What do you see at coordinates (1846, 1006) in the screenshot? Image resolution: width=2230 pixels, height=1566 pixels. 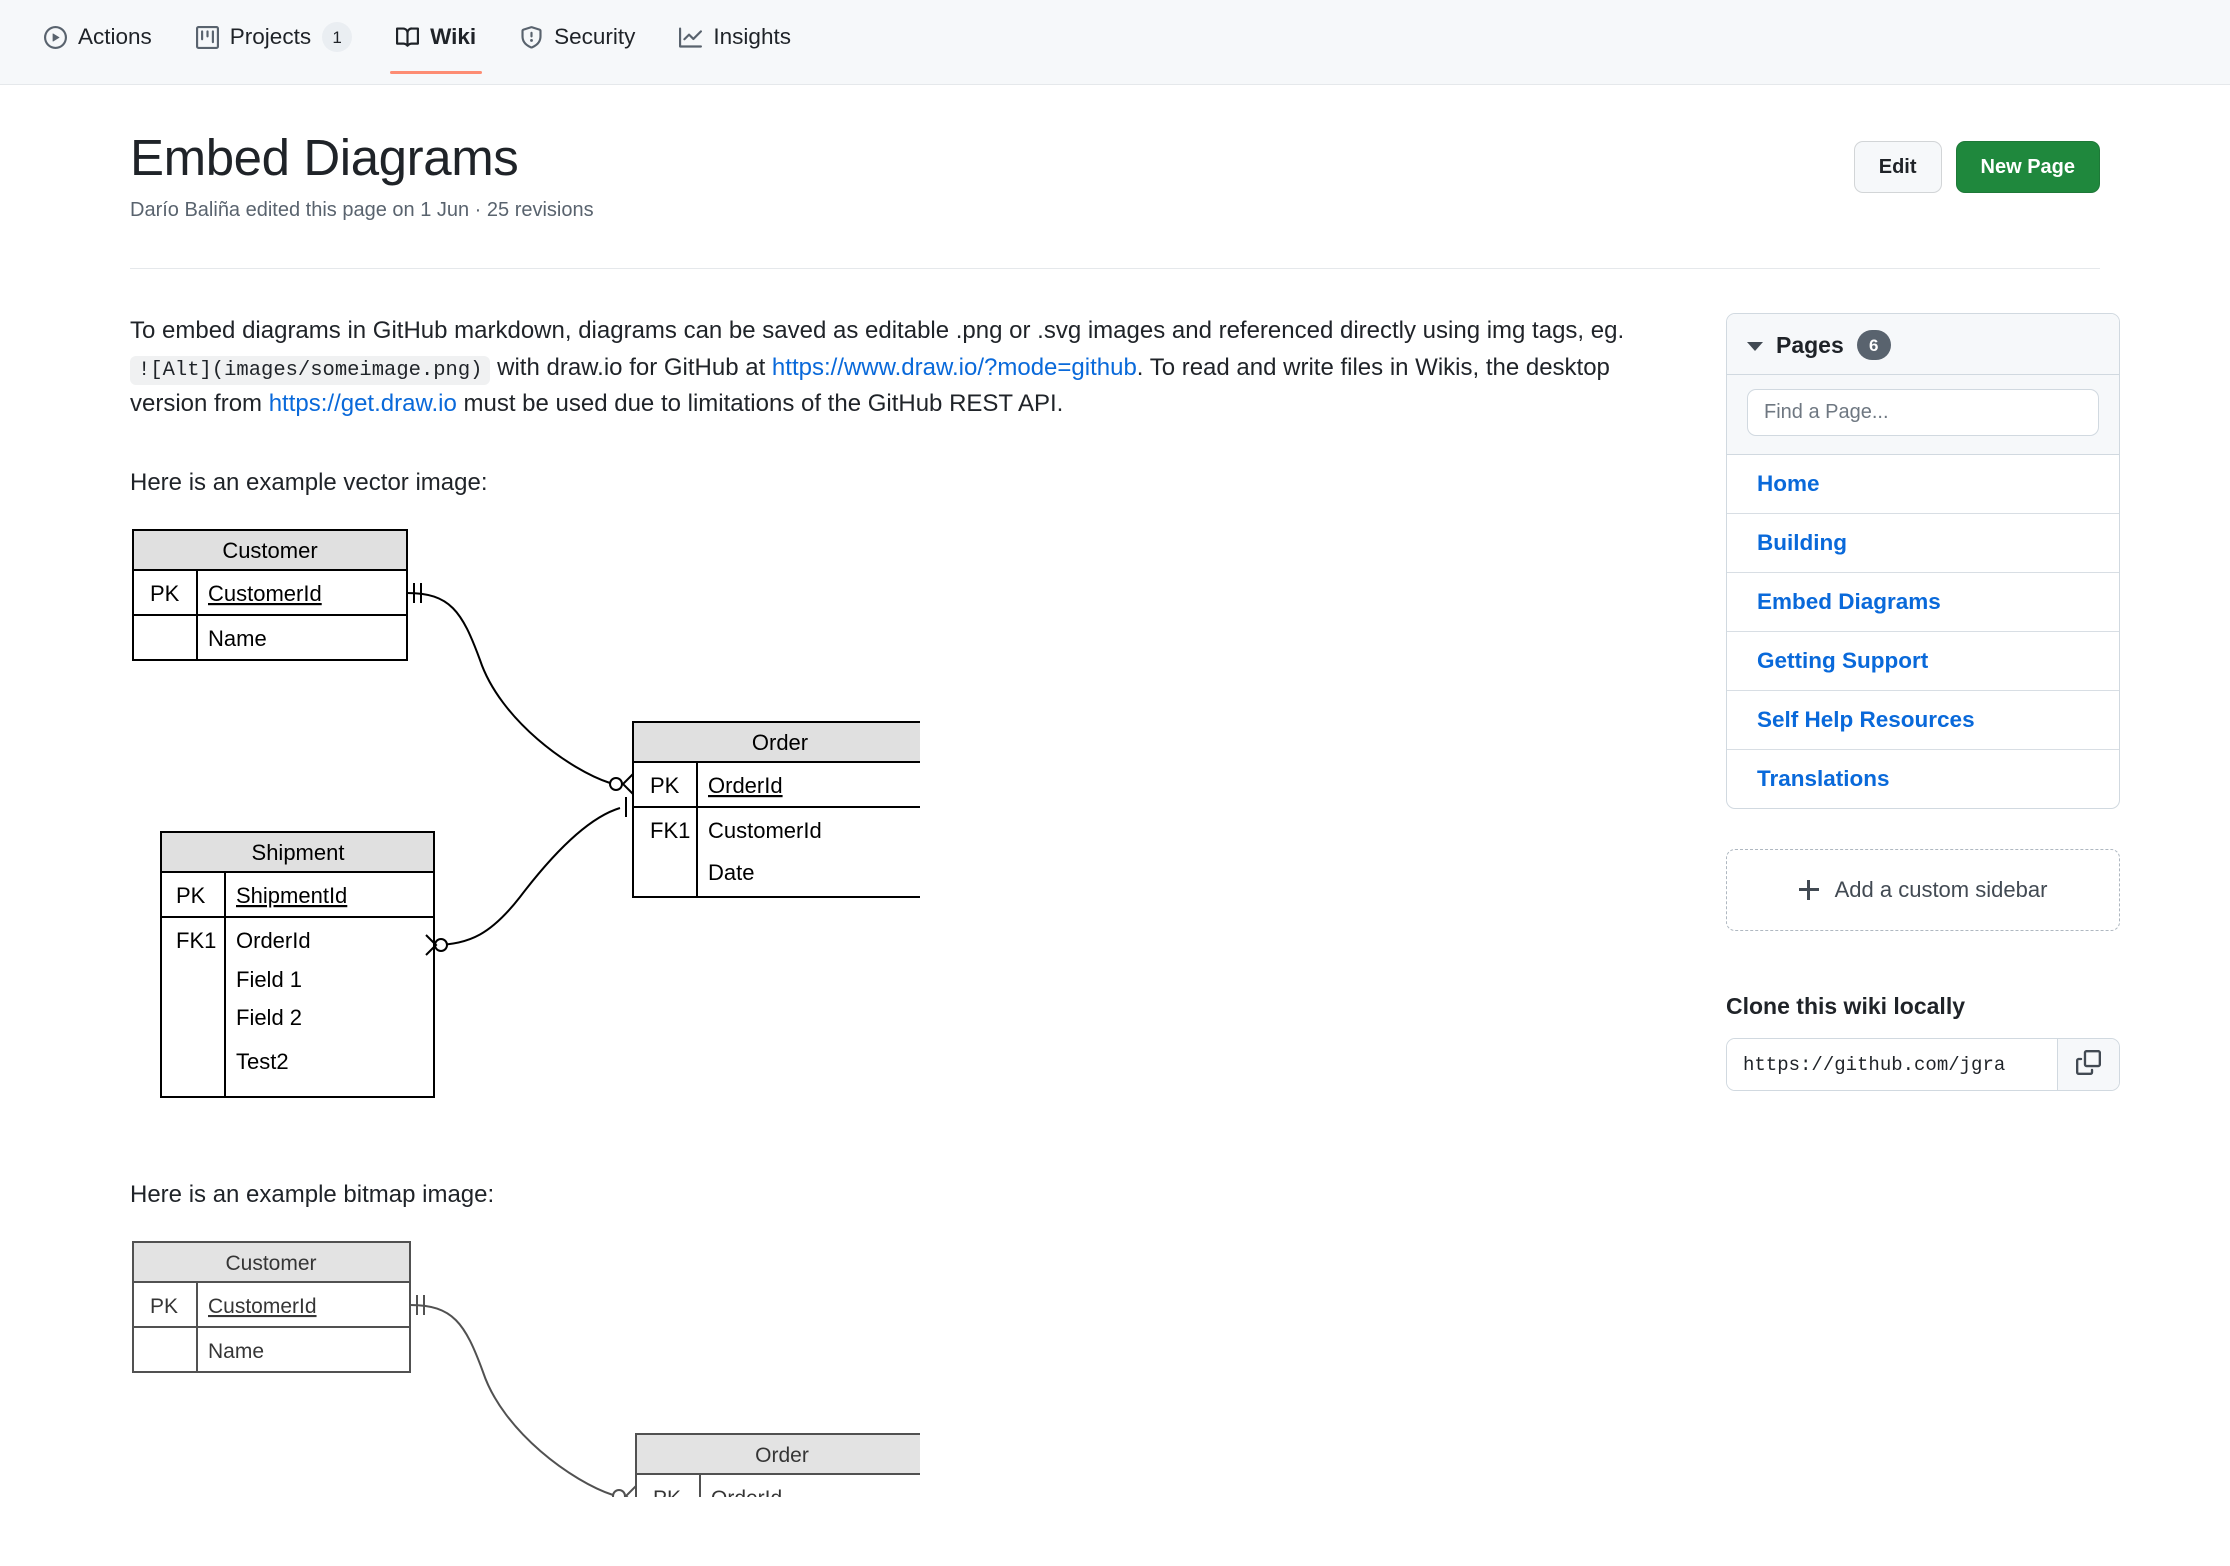 I see `clone-wiki-heading: Clone this wiki locally` at bounding box center [1846, 1006].